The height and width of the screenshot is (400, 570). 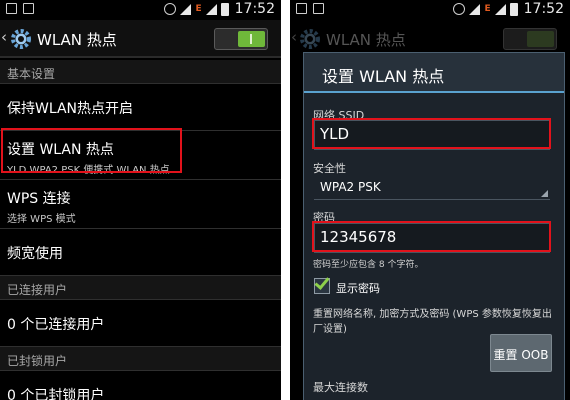 I want to click on dialog-title: 设置 WLAN 热点, so click(x=434, y=73).